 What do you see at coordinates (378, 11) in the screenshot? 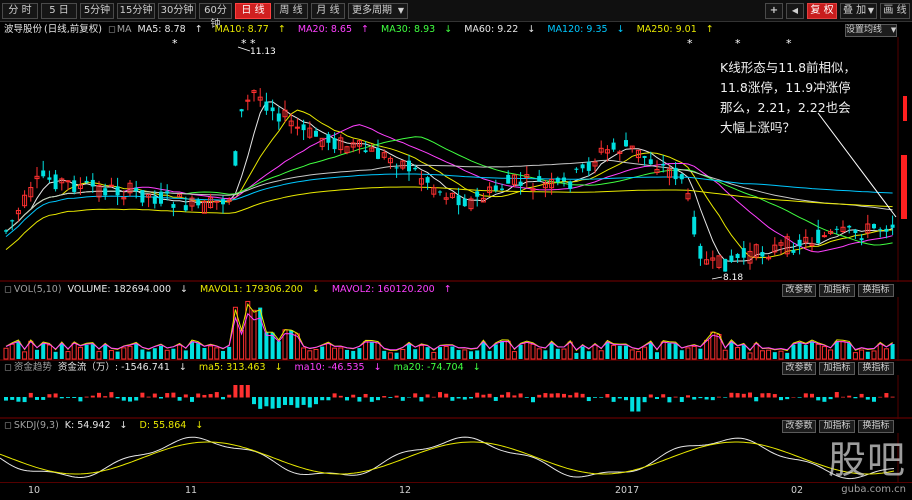
I see `period-more-dropdown: 更多周期 ▼` at bounding box center [378, 11].